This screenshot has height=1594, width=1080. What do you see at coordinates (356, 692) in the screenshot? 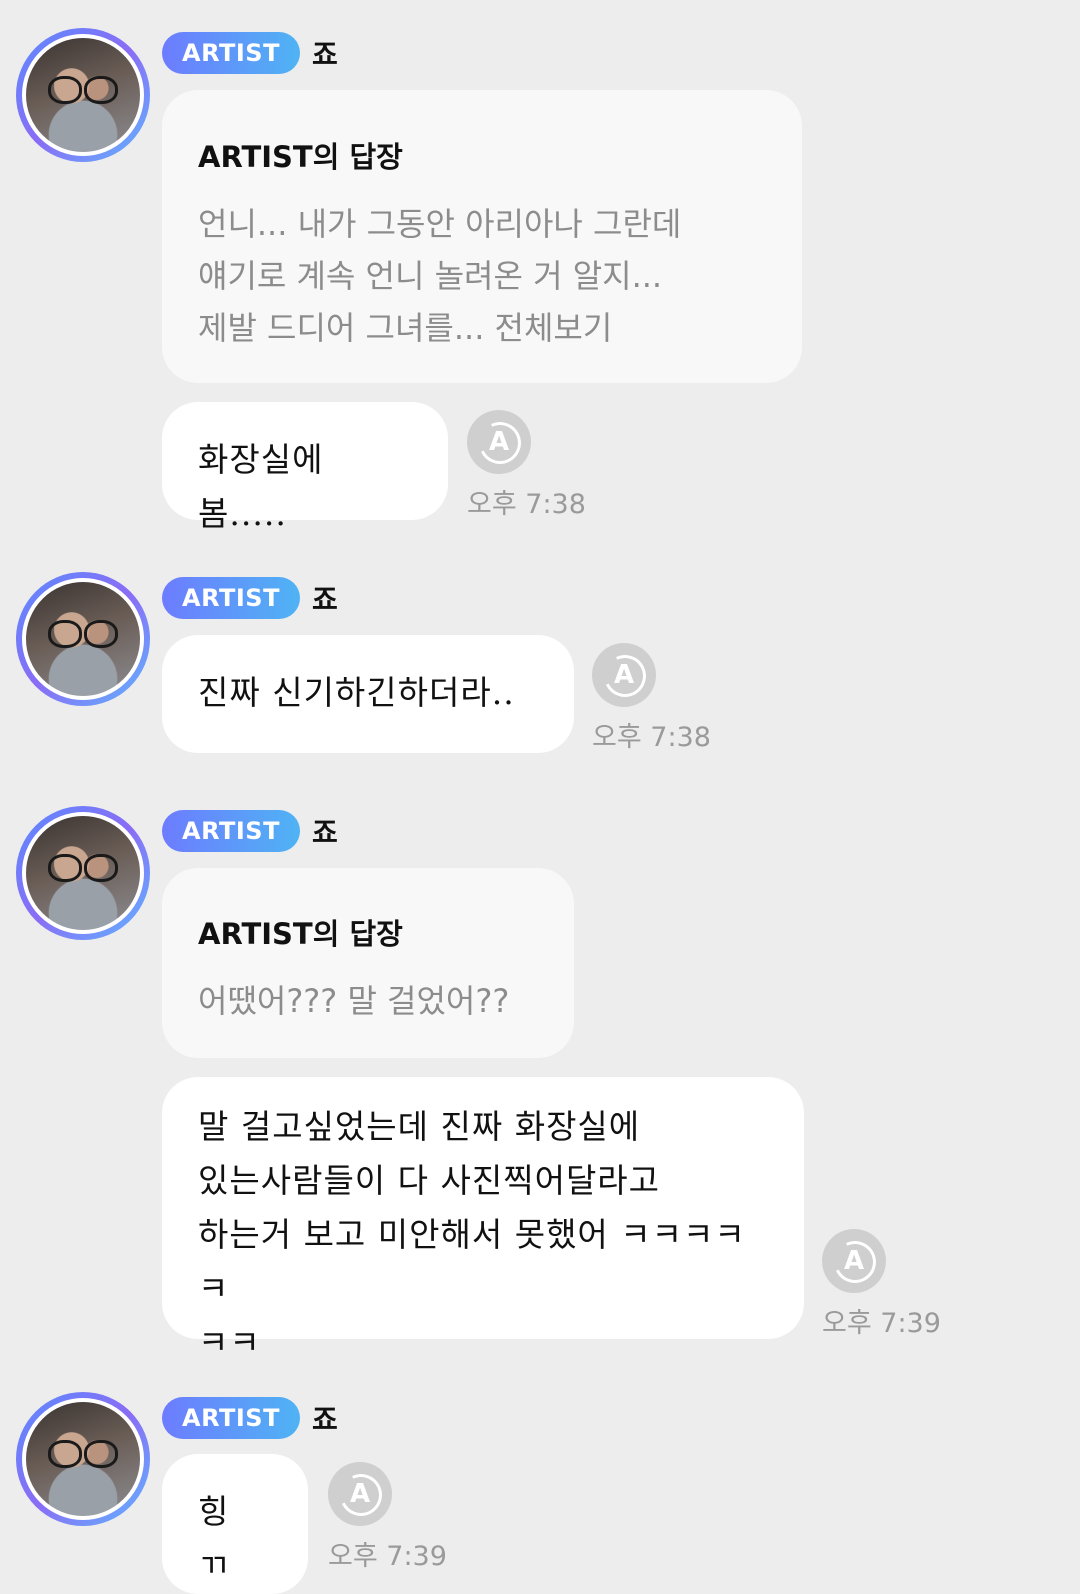
I see `message-text: 진짜 신기하긴하더라..` at bounding box center [356, 692].